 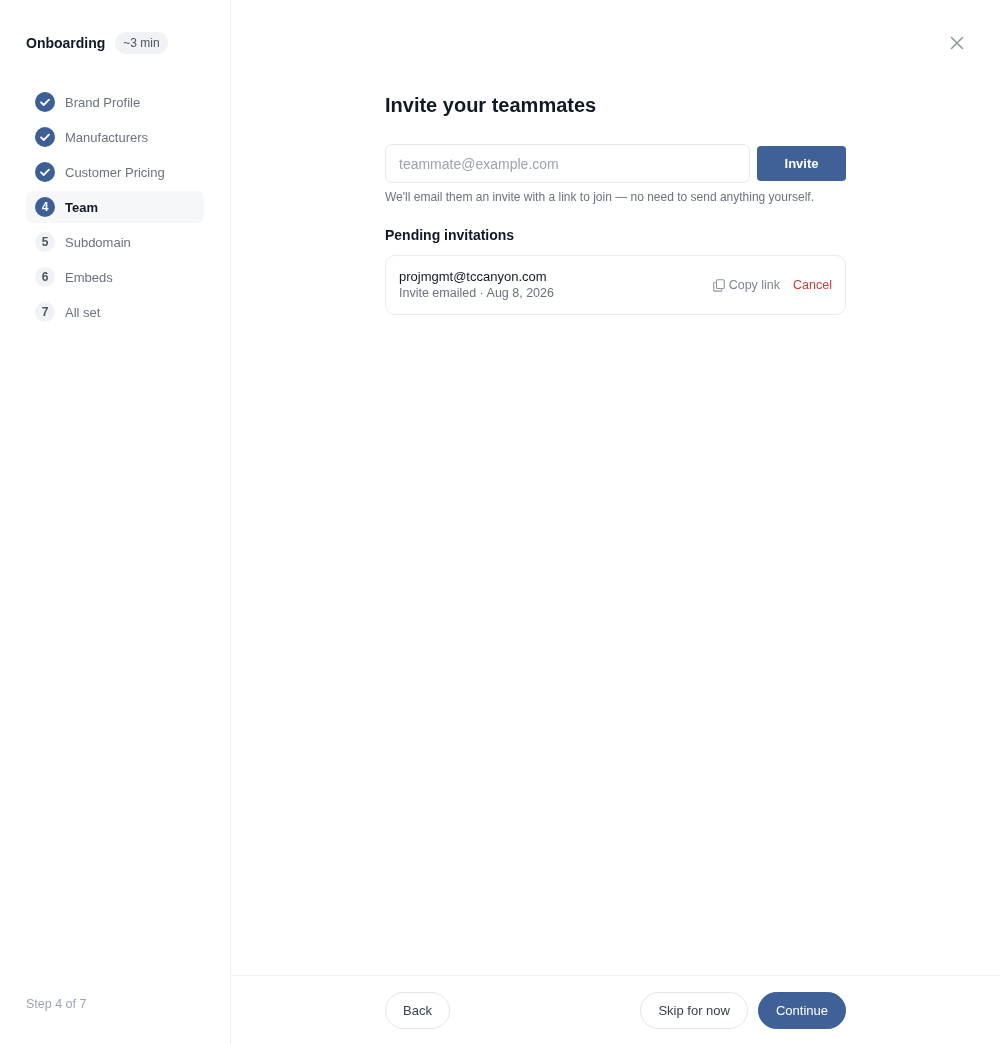 What do you see at coordinates (801, 163) in the screenshot?
I see `invite-button: Invite` at bounding box center [801, 163].